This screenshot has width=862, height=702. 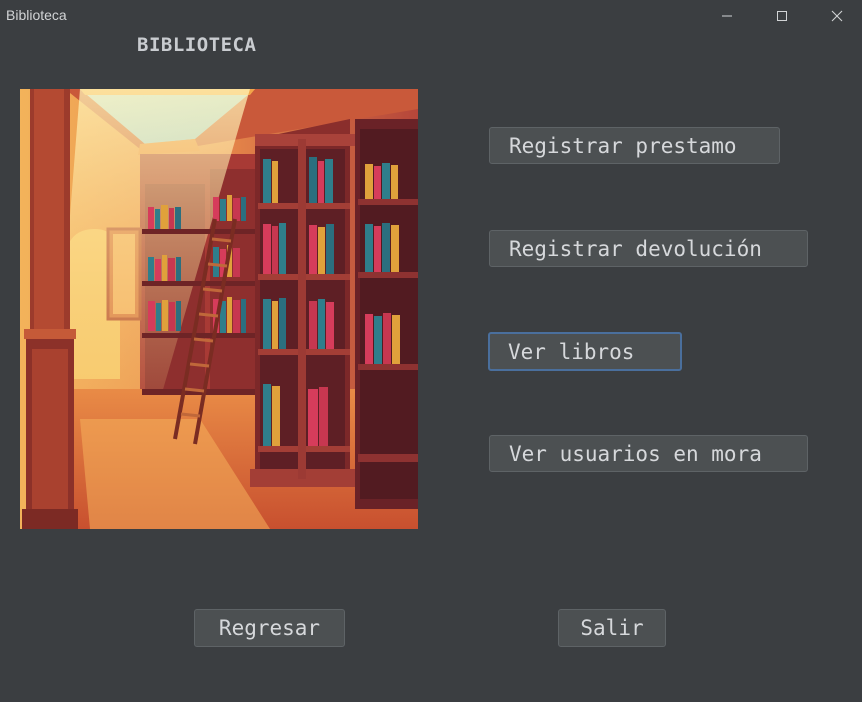 I want to click on close-icon, so click(x=837, y=15).